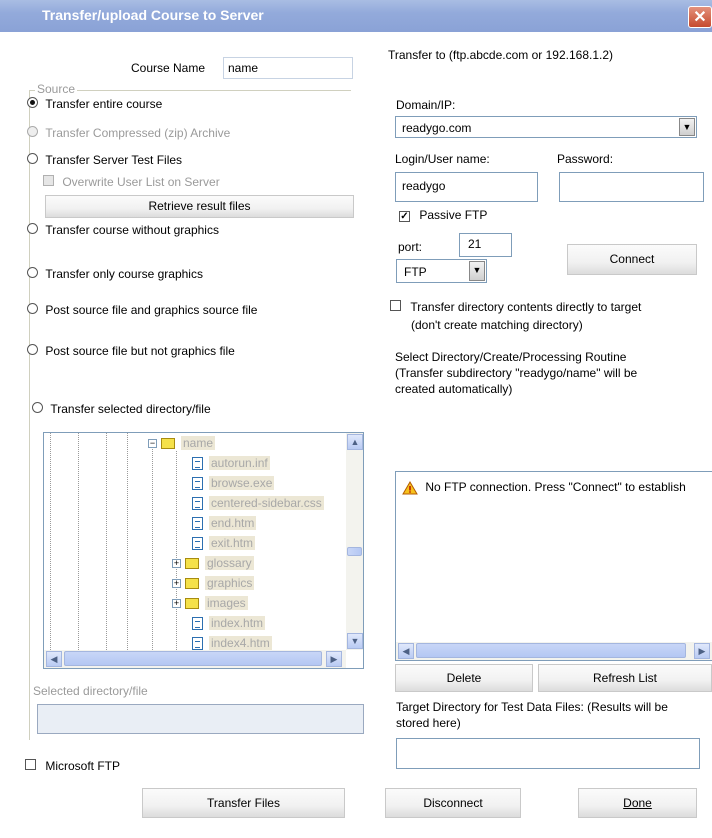 This screenshot has height=838, width=712. I want to click on tree-node-folder: + images, so click(210, 603).